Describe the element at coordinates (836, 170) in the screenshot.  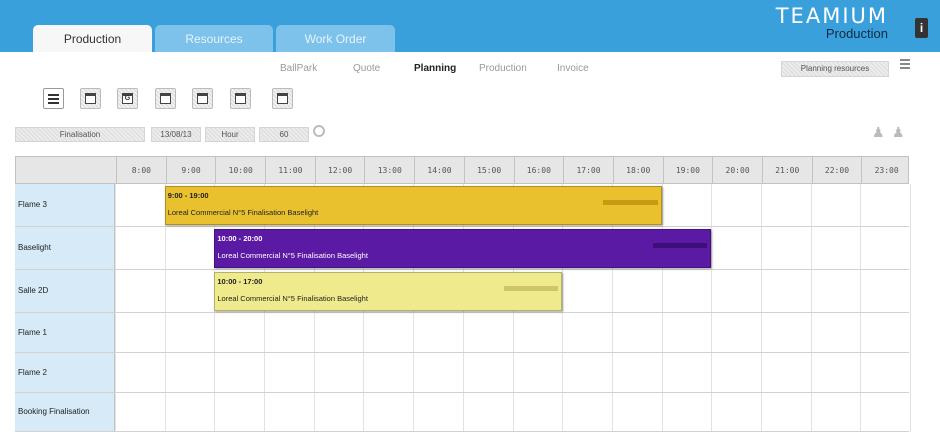
I see `hour-header: 22:00` at that location.